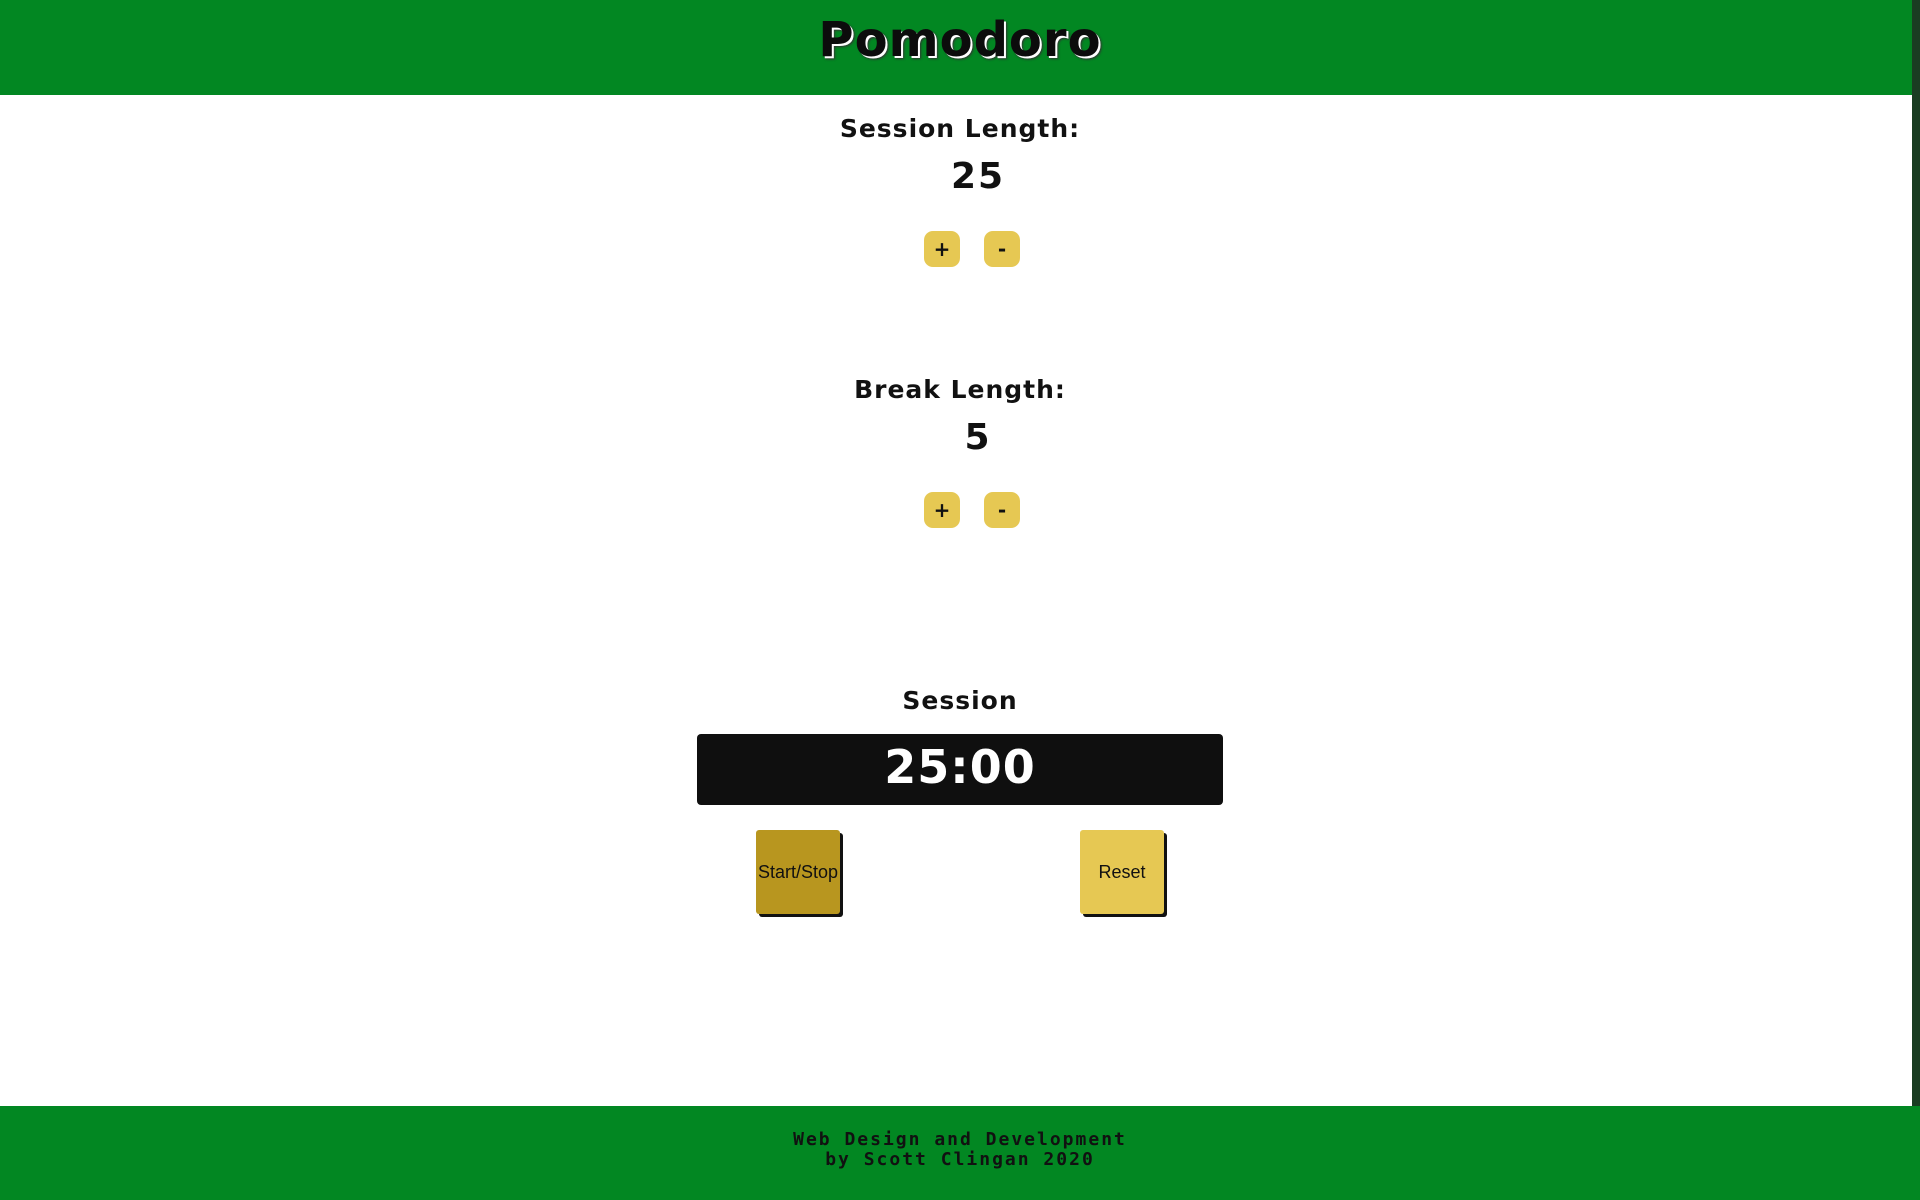  I want to click on break-decrement-button: -, so click(1002, 510).